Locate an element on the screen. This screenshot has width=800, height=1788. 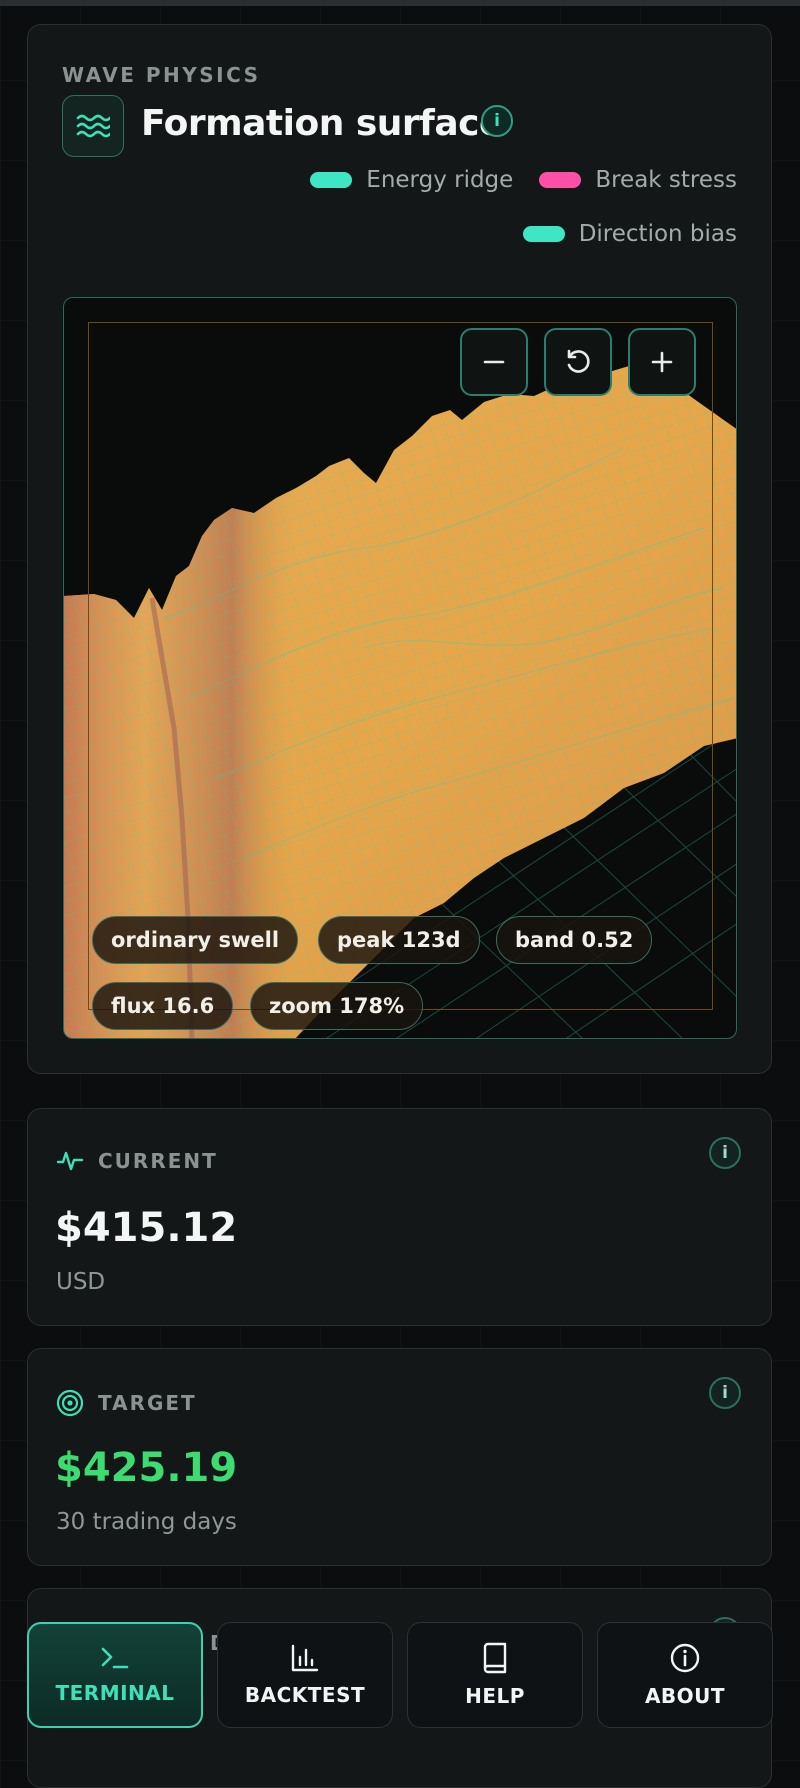
chip-zoom: zoom 178% is located at coordinates (337, 1006).